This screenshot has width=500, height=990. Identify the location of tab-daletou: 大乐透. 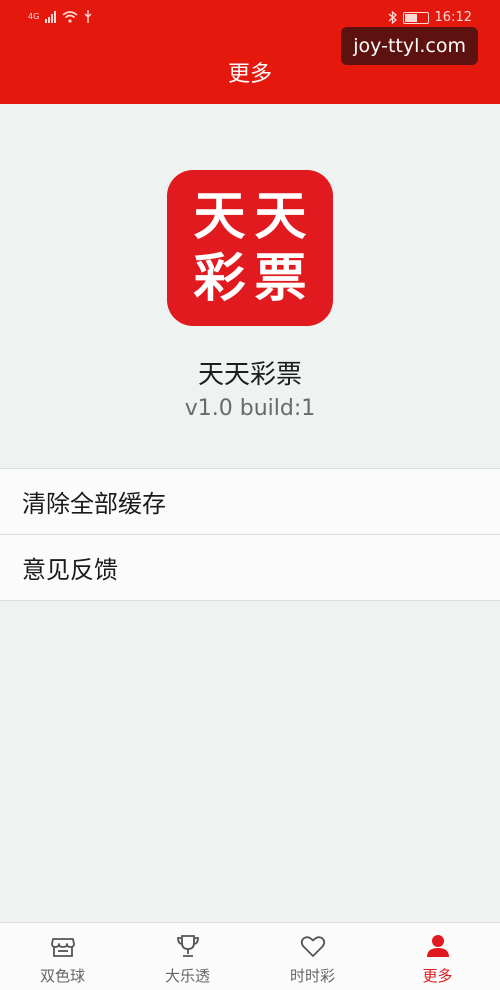
(187, 956).